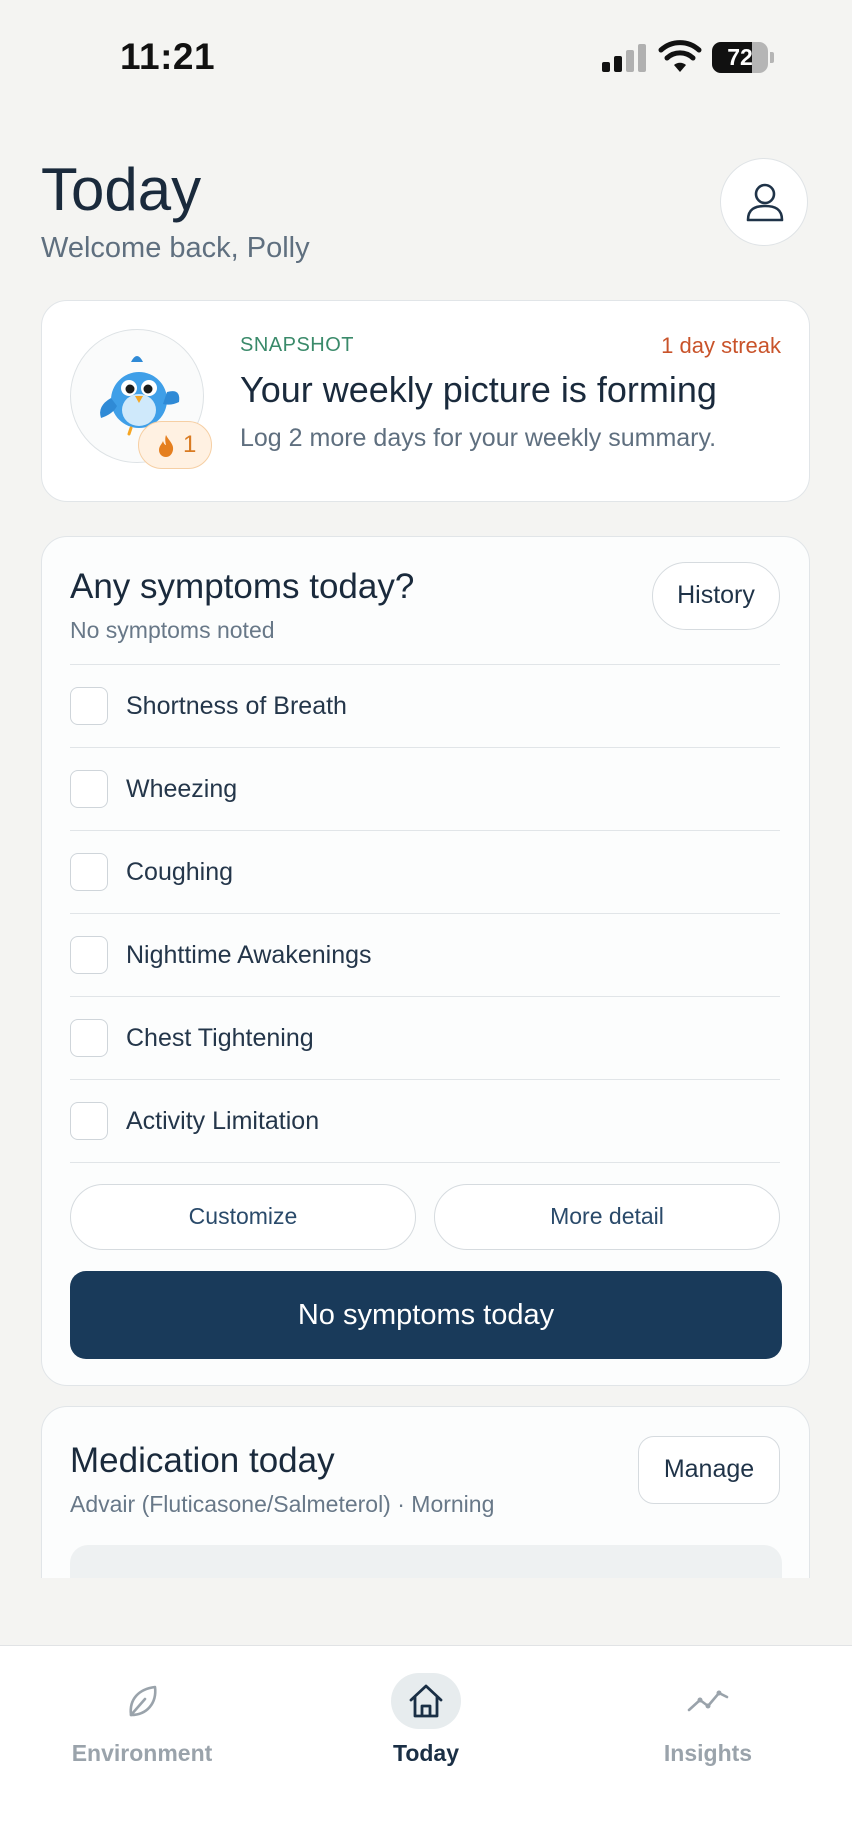 Image resolution: width=852 pixels, height=1847 pixels. What do you see at coordinates (236, 706) in the screenshot?
I see `symptom-label: Shortness of Breath` at bounding box center [236, 706].